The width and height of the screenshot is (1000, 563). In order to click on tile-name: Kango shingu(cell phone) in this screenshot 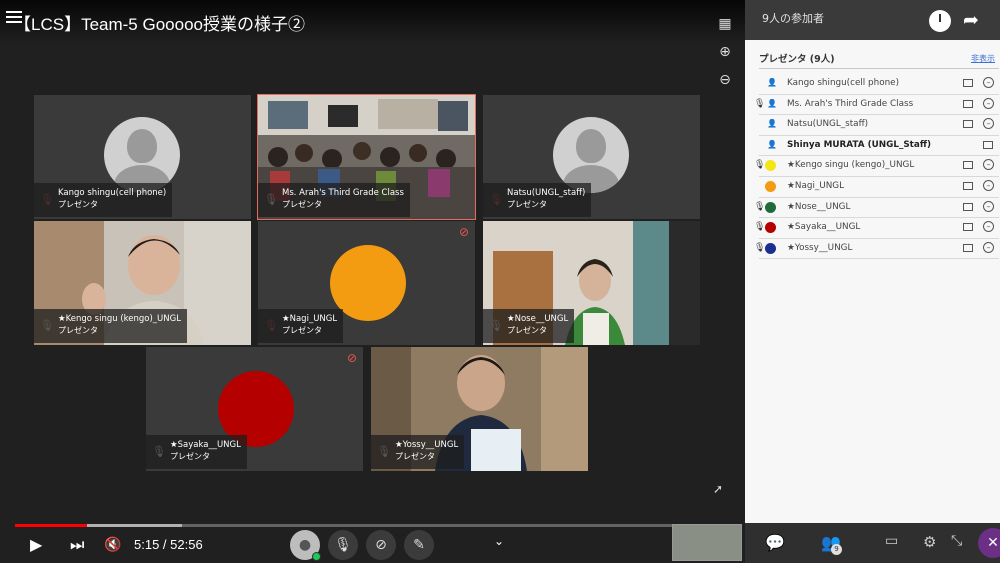, I will do `click(112, 193)`.